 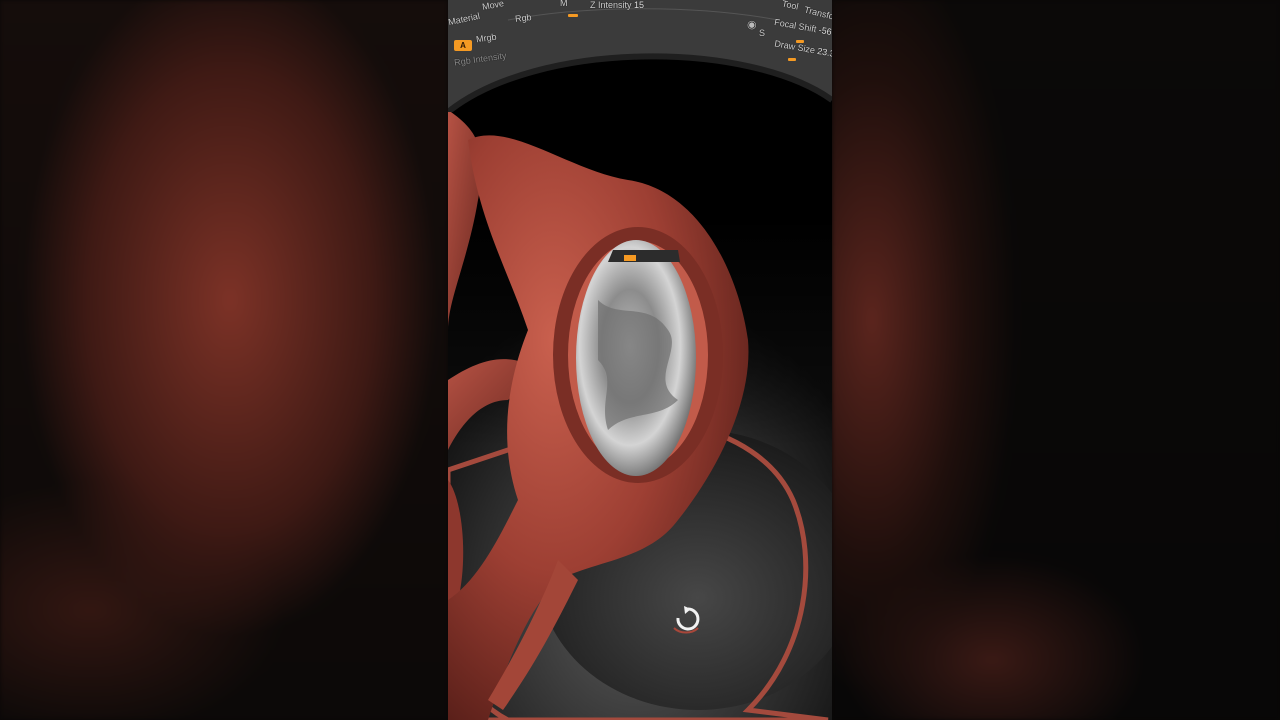 What do you see at coordinates (792, 59) in the screenshot?
I see `draw-size-slider` at bounding box center [792, 59].